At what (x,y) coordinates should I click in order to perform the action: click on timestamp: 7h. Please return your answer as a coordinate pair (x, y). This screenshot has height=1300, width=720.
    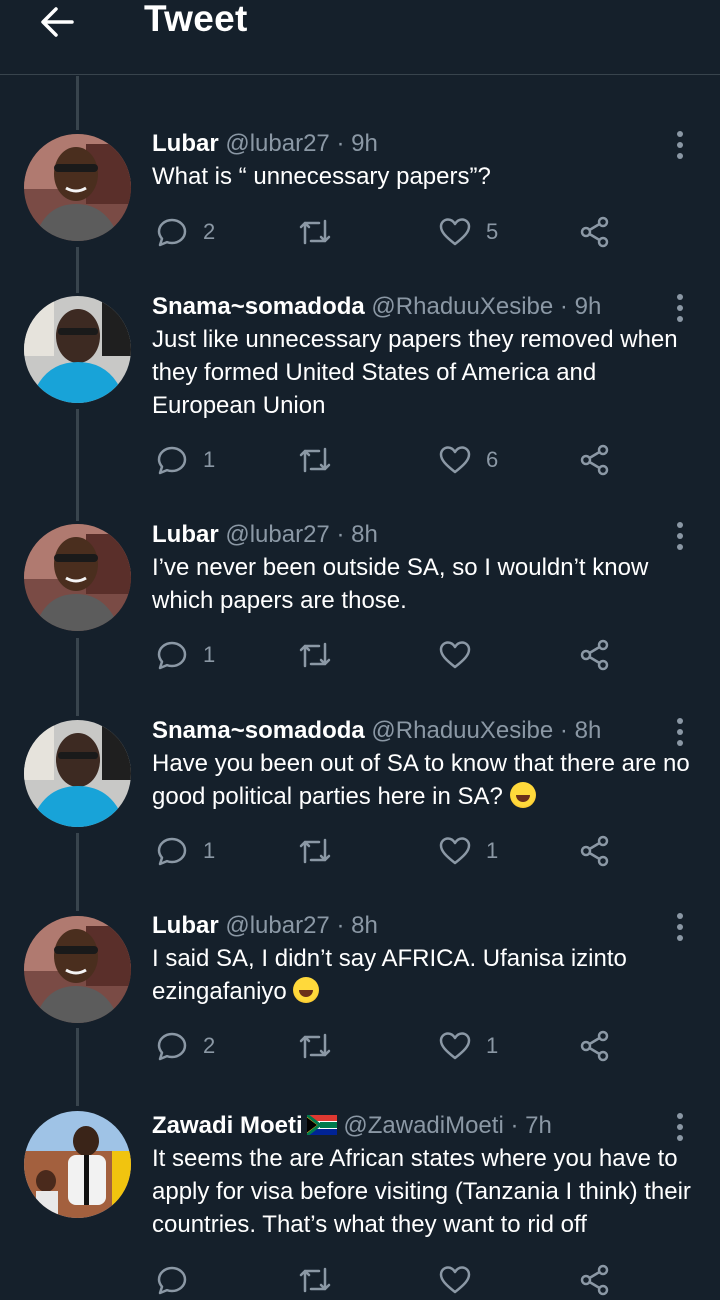
    Looking at the image, I should click on (538, 1125).